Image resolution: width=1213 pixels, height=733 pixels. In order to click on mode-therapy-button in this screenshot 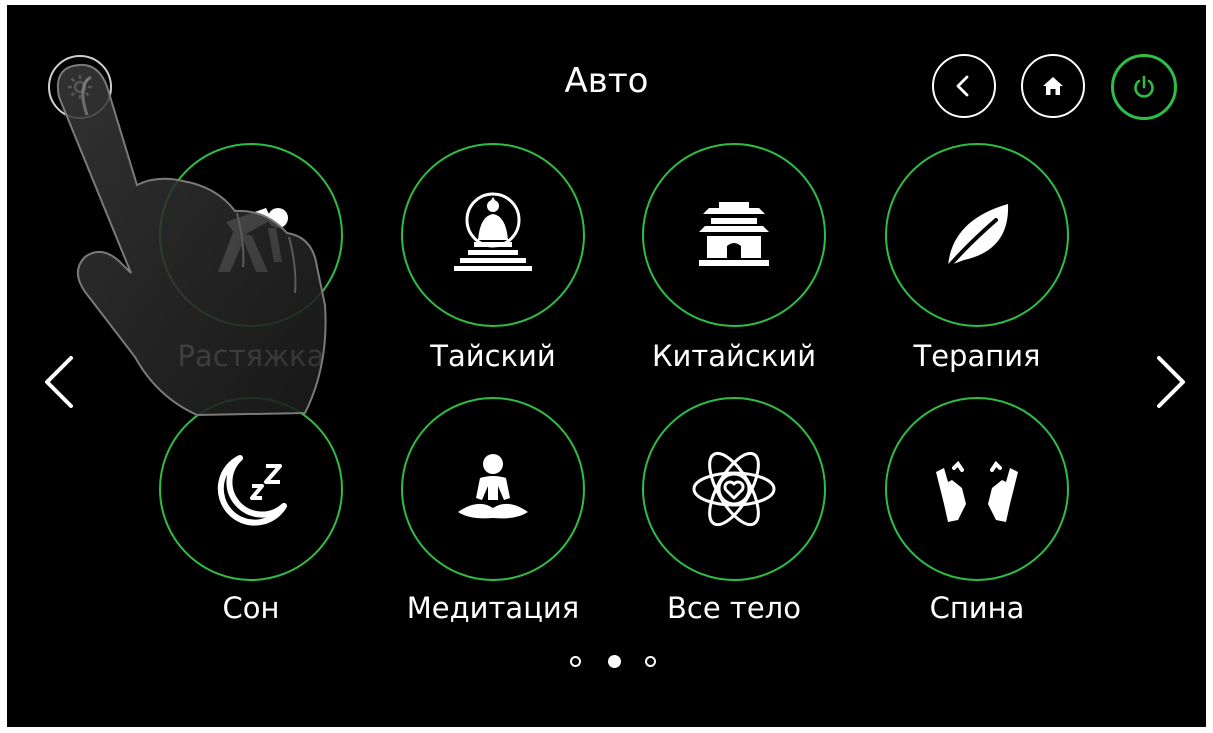, I will do `click(977, 235)`.